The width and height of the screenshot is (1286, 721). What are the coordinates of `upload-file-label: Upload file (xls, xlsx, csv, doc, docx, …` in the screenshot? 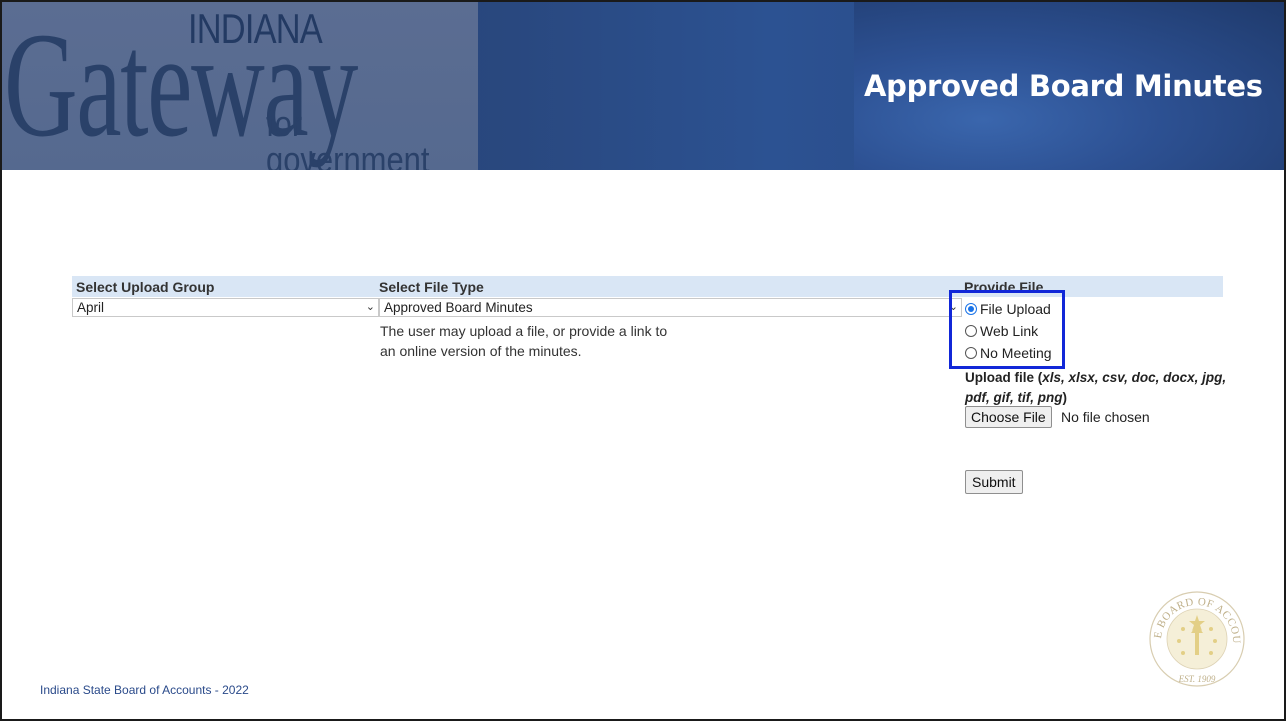 It's located at (1096, 388).